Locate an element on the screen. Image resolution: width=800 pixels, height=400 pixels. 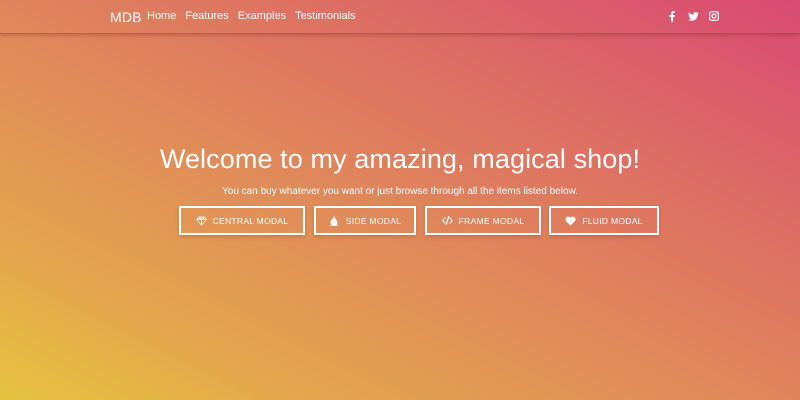
diamond-icon is located at coordinates (201, 220).